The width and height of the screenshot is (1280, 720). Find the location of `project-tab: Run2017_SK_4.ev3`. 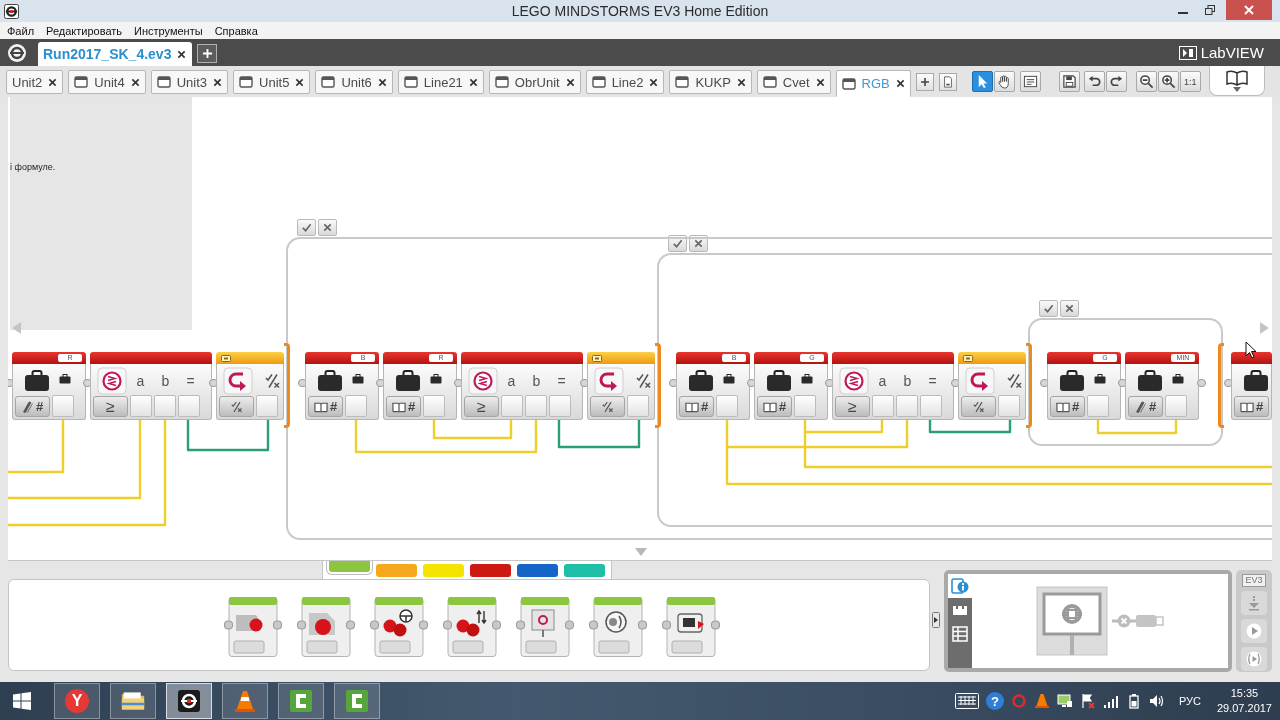

project-tab: Run2017_SK_4.ev3 is located at coordinates (115, 54).